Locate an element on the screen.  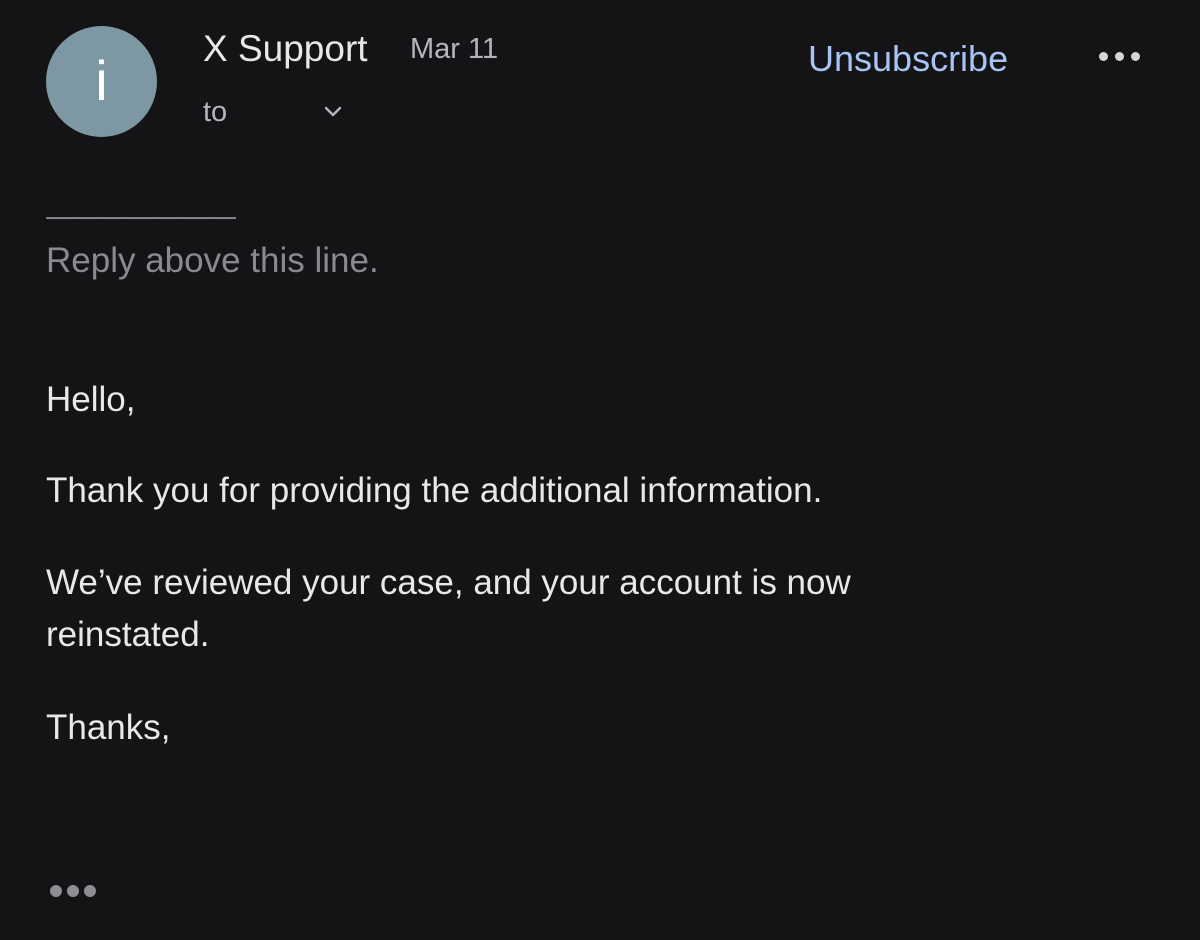
sender-name: X Support is located at coordinates (285, 49).